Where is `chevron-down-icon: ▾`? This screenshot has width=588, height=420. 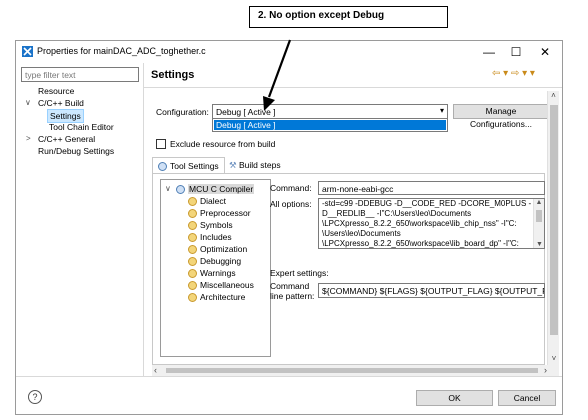 chevron-down-icon: ▾ is located at coordinates (441, 110).